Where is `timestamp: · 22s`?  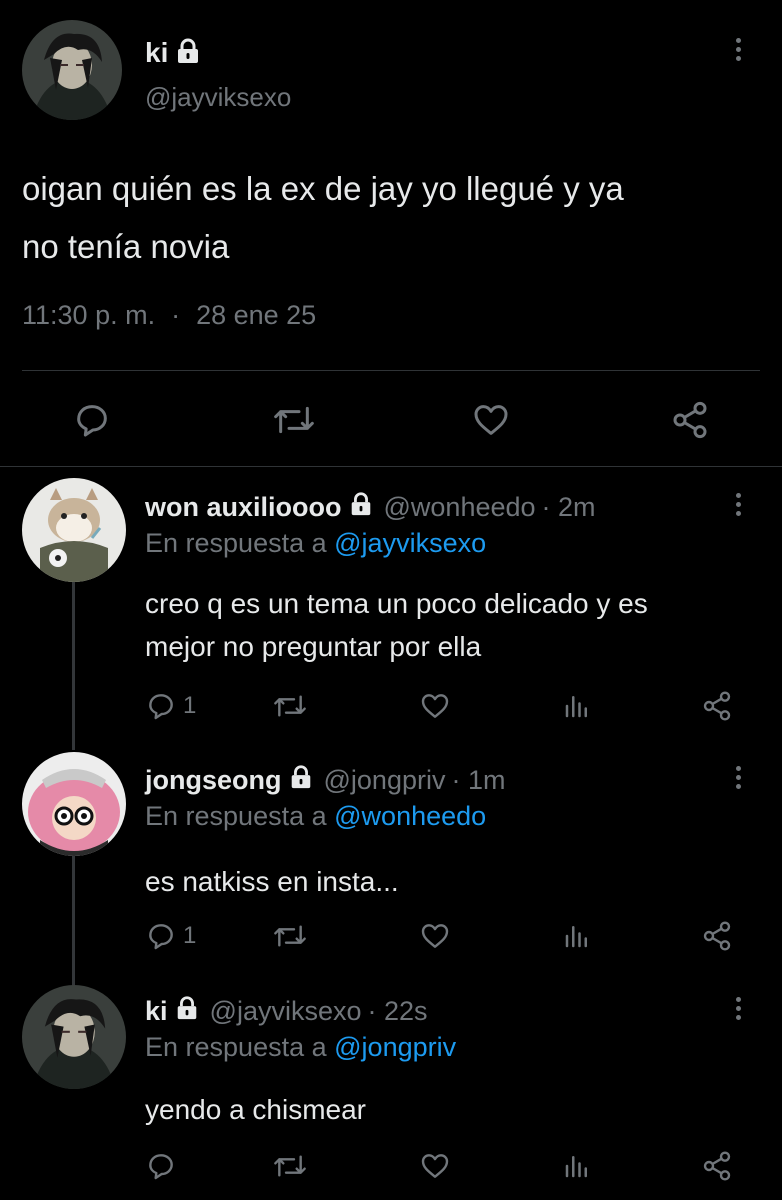
timestamp: · 22s is located at coordinates (397, 1010).